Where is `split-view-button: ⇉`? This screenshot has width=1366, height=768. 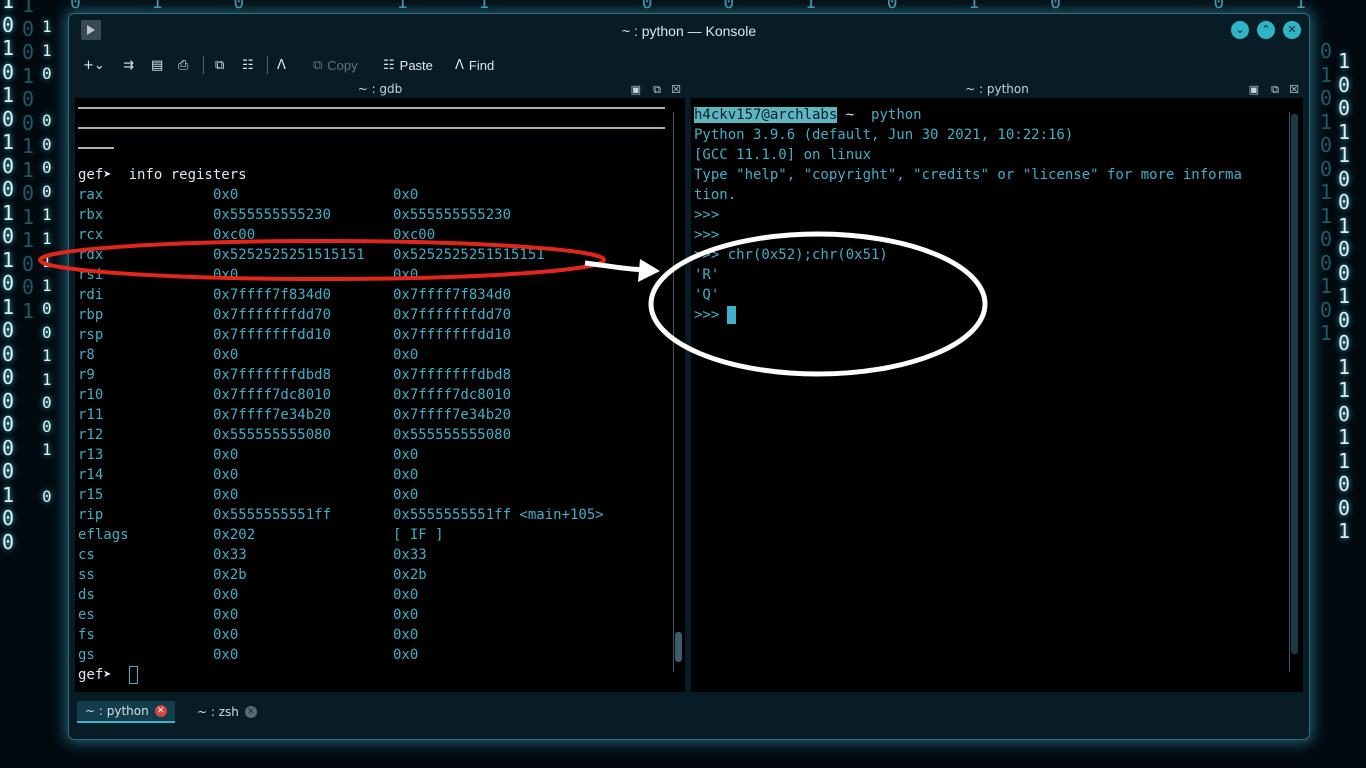 split-view-button: ⇉ is located at coordinates (128, 65).